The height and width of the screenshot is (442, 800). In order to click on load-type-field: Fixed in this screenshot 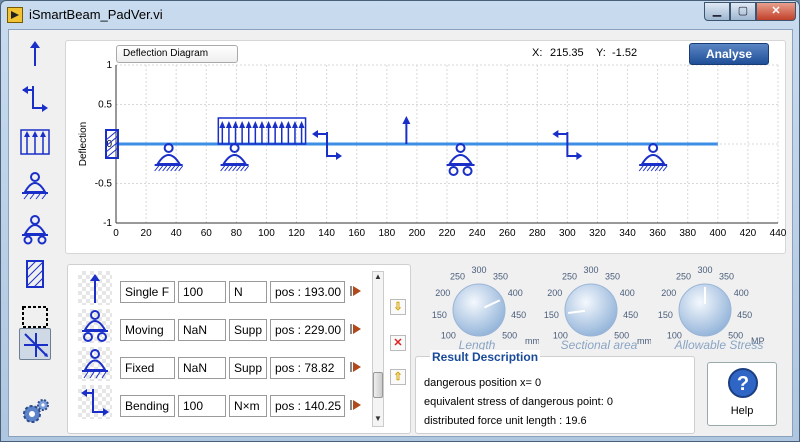, I will do `click(147, 368)`.